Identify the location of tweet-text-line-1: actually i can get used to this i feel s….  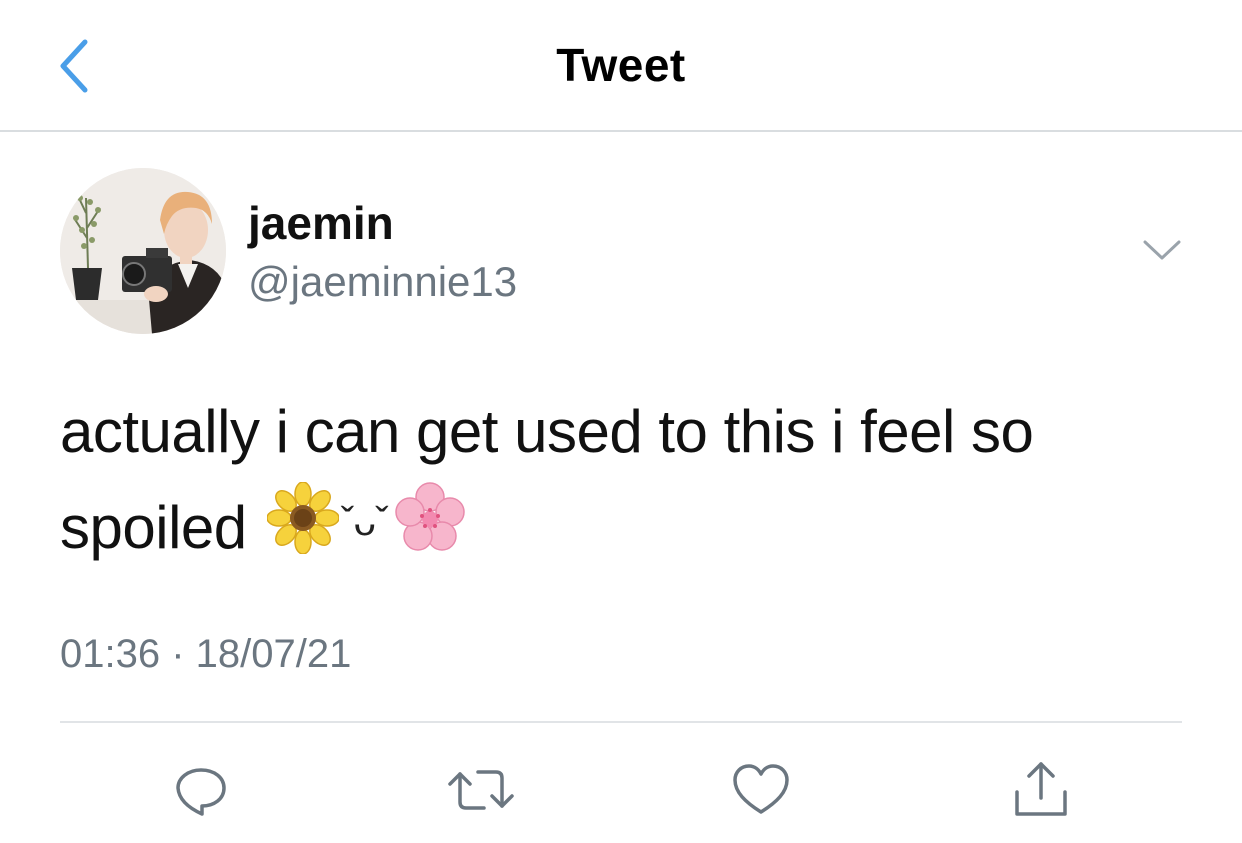
(547, 431).